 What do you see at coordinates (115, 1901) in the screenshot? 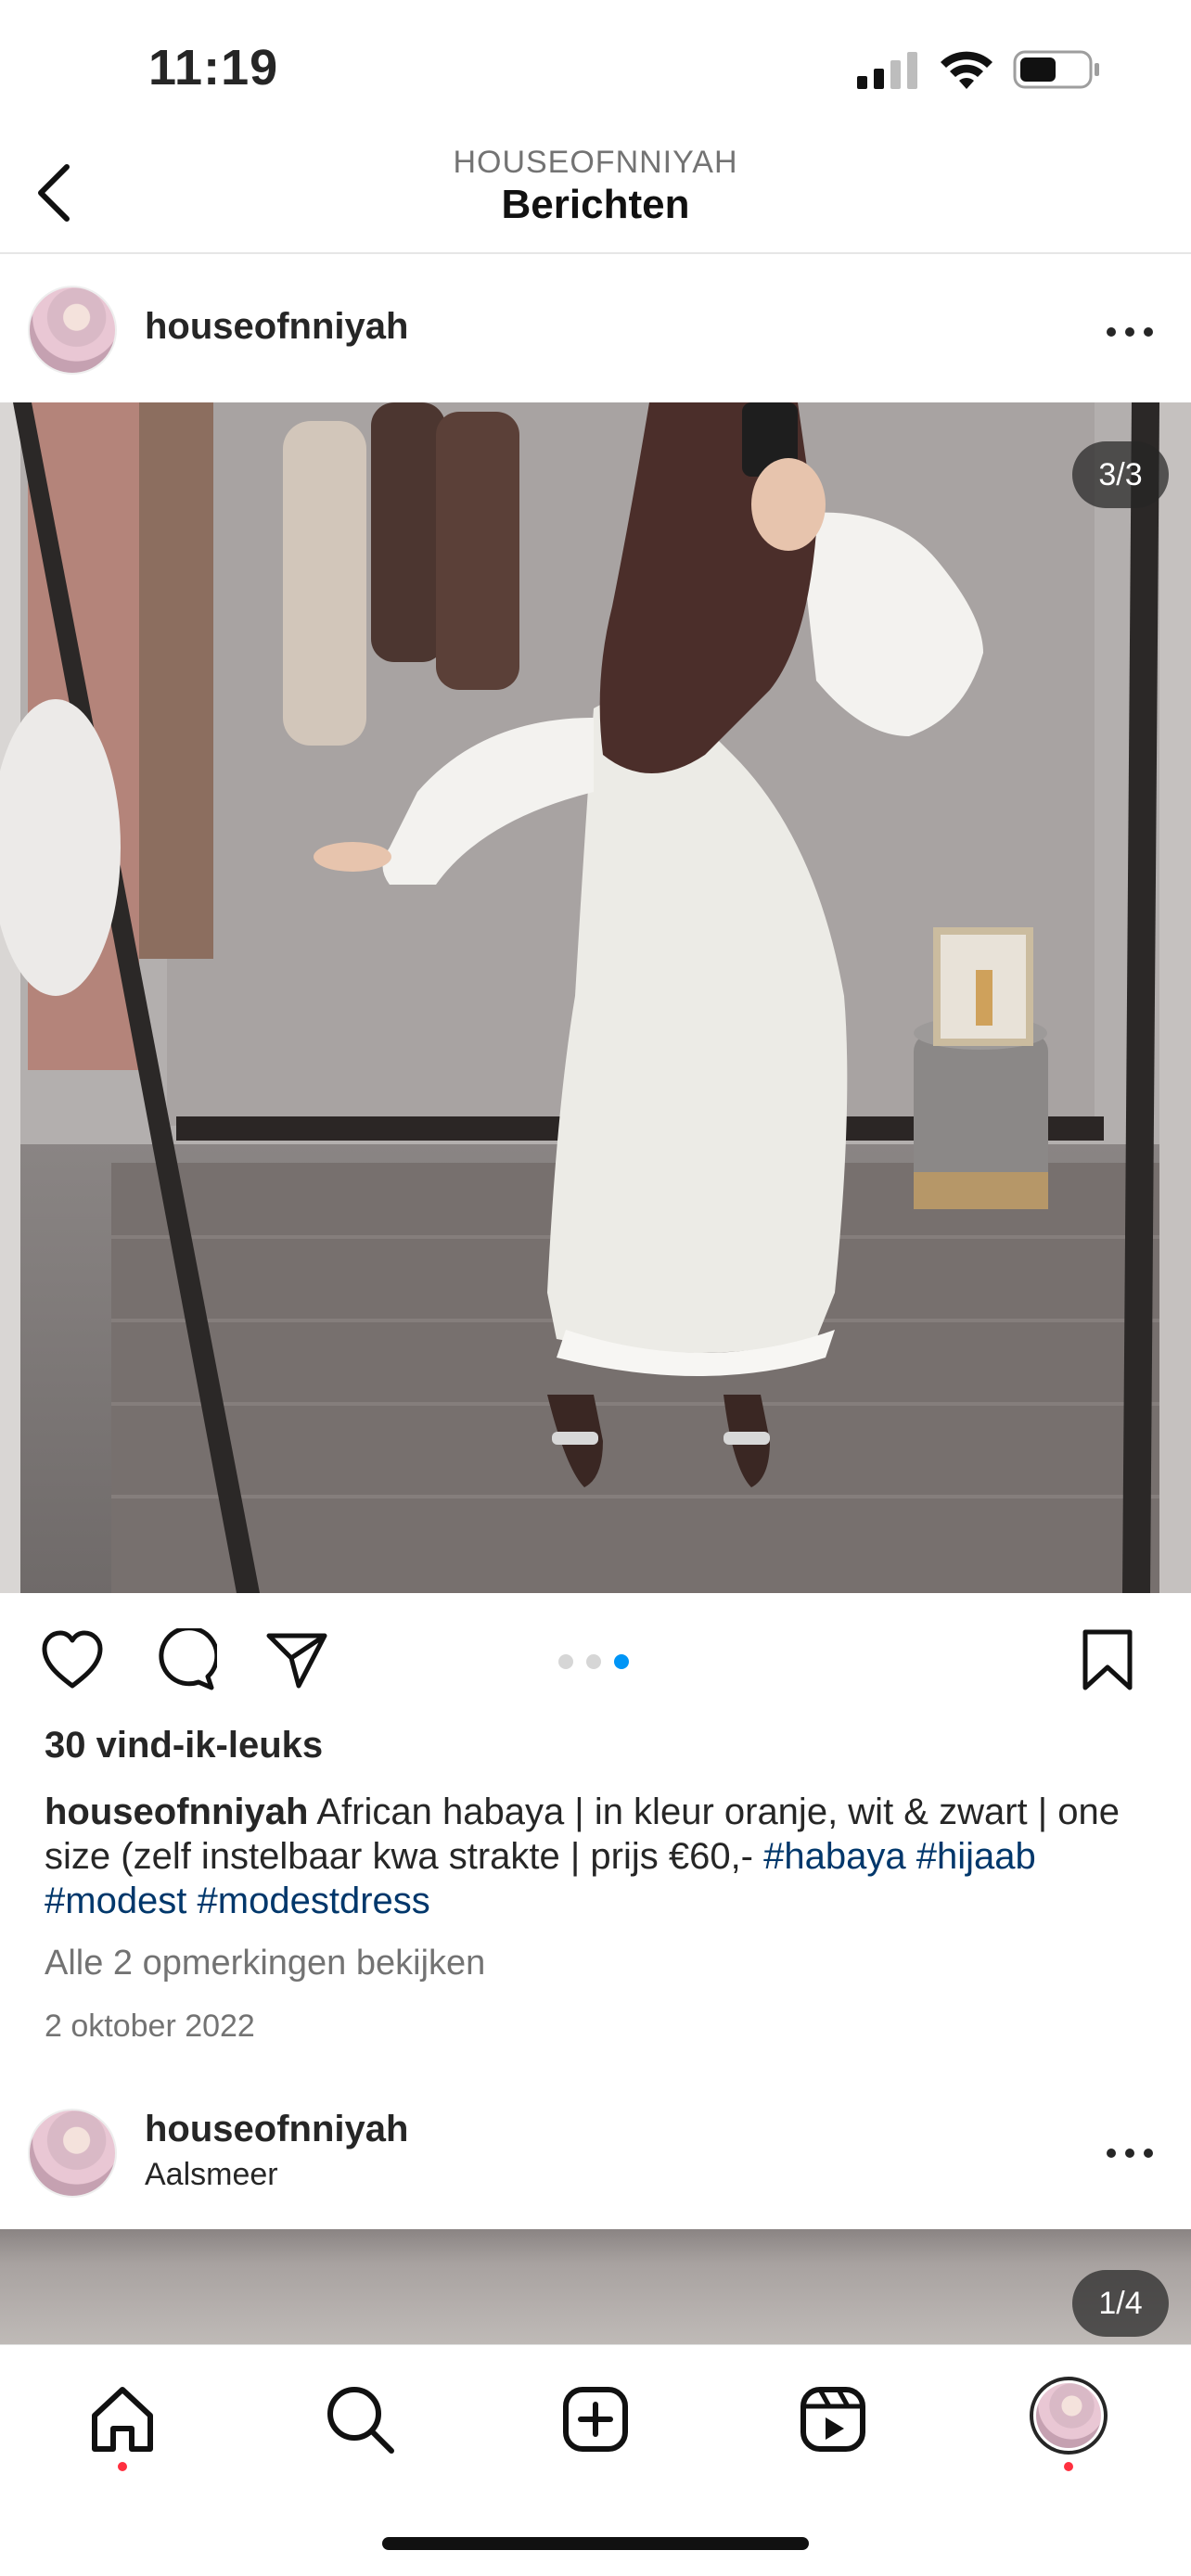
I see `hashtag-modest: #modest` at bounding box center [115, 1901].